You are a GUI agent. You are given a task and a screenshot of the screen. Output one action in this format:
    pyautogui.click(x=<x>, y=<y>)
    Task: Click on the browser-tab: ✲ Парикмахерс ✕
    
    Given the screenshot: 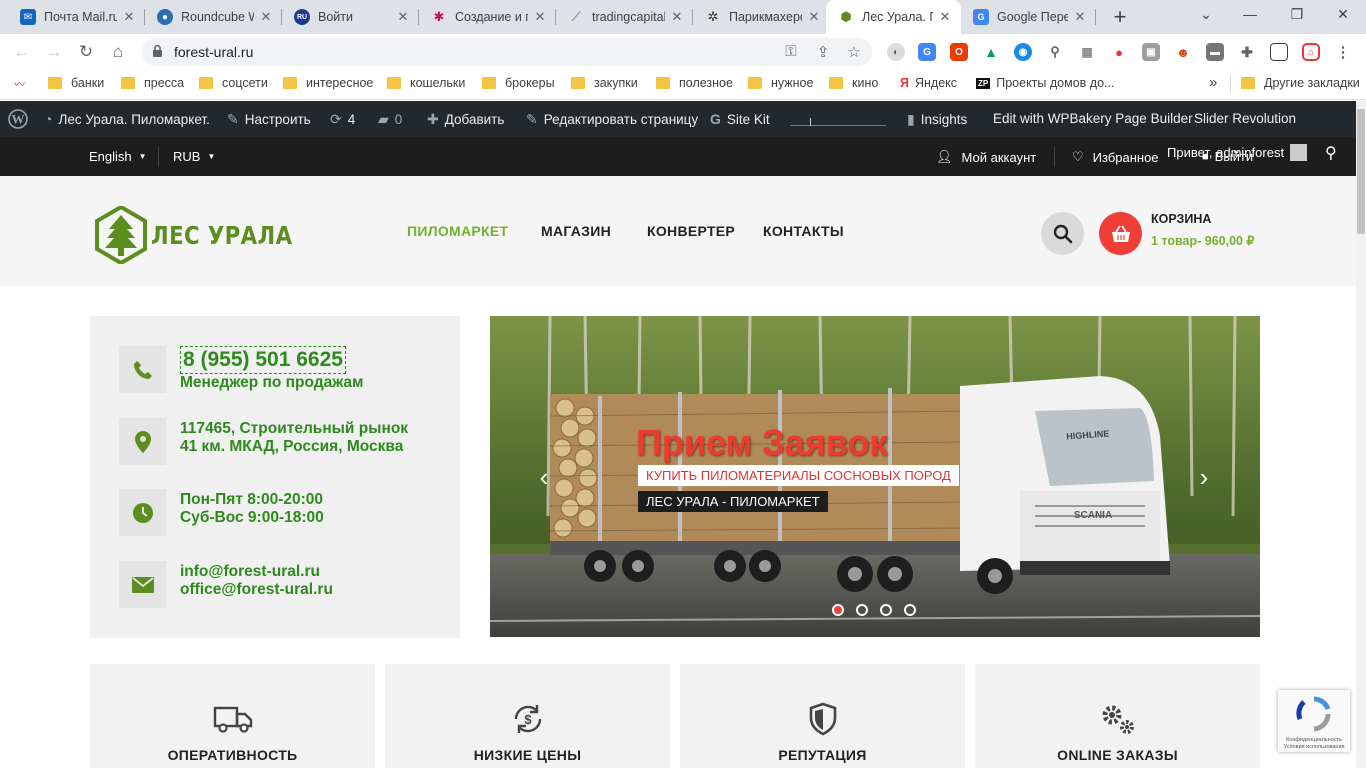 What is the action you would take?
    pyautogui.click(x=761, y=17)
    